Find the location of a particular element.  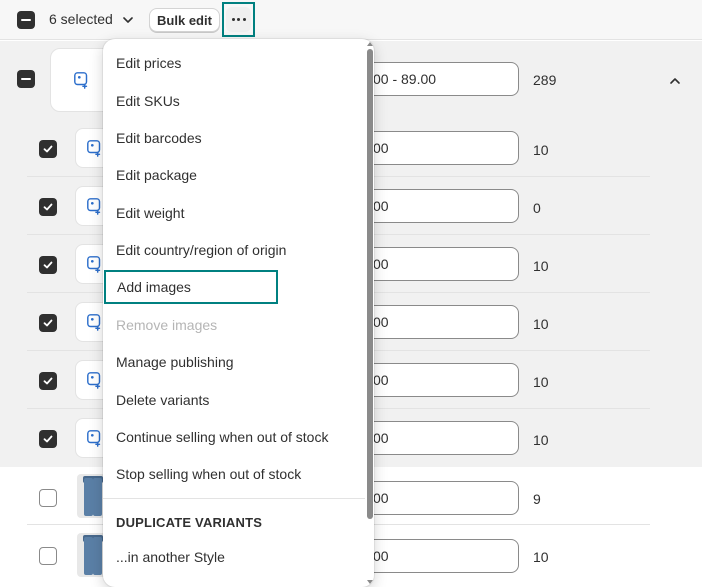

more-actions-button is located at coordinates (238, 19).